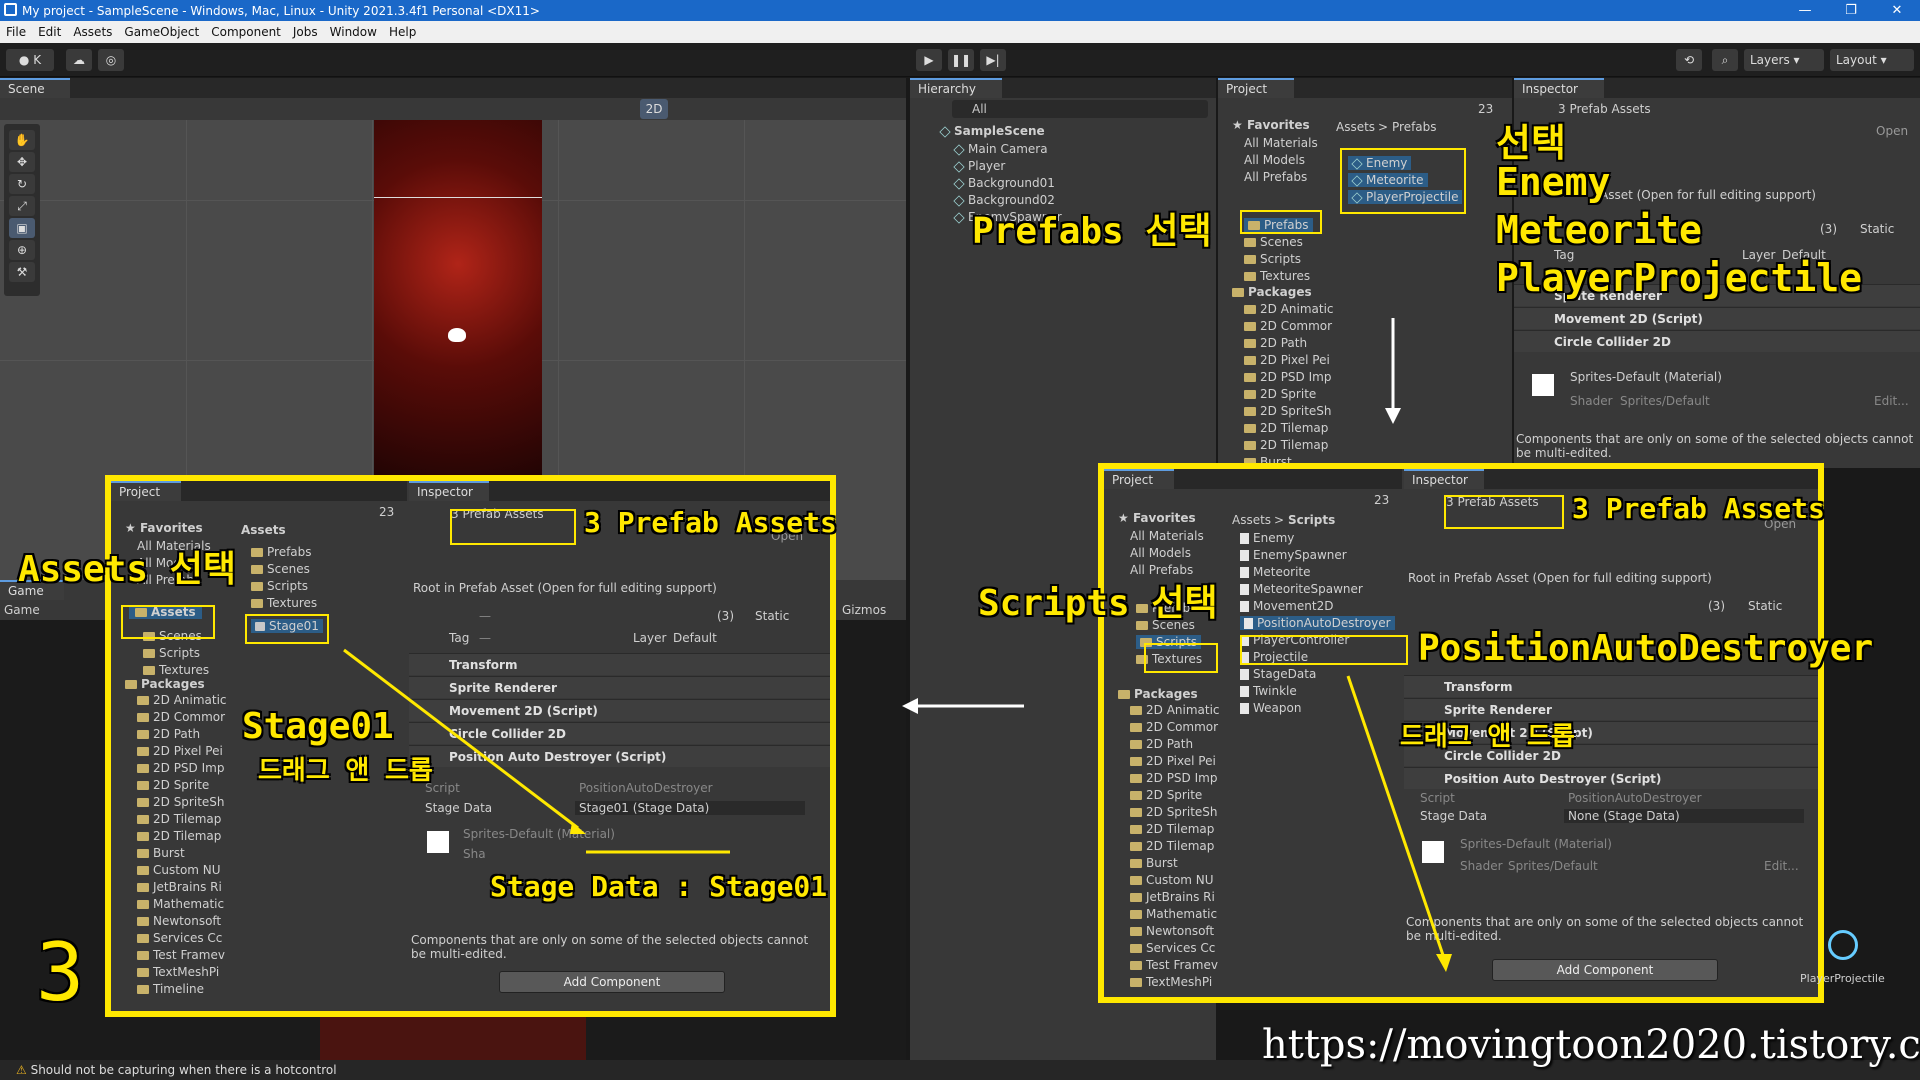 Image resolution: width=1920 pixels, height=1080 pixels. I want to click on stage-data-field-left: Stage01 (Stage Data), so click(690, 808).